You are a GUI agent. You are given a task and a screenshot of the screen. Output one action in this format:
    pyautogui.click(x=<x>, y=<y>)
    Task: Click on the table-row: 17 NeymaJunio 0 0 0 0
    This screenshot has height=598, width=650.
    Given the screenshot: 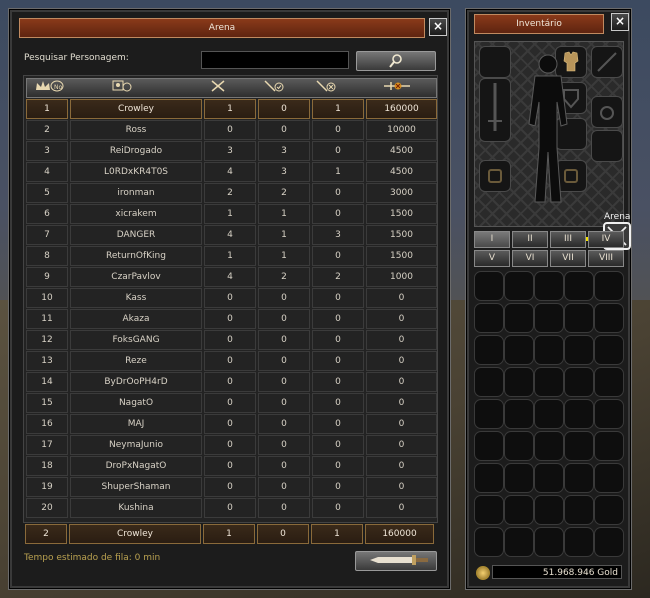 What is the action you would take?
    pyautogui.click(x=231, y=444)
    